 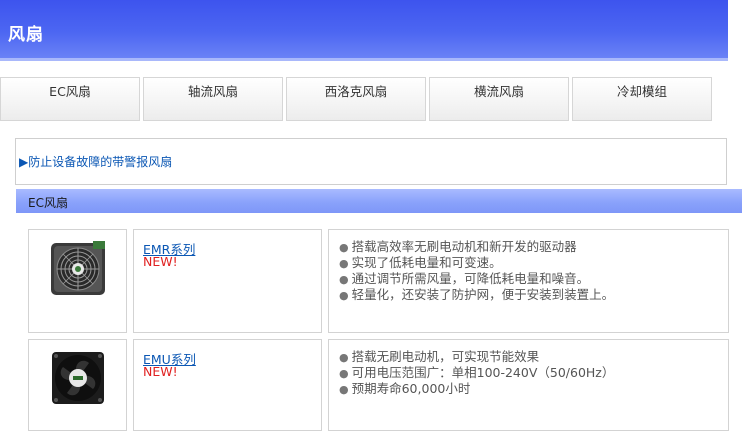 I want to click on axial-fan-icon, so click(x=78, y=378).